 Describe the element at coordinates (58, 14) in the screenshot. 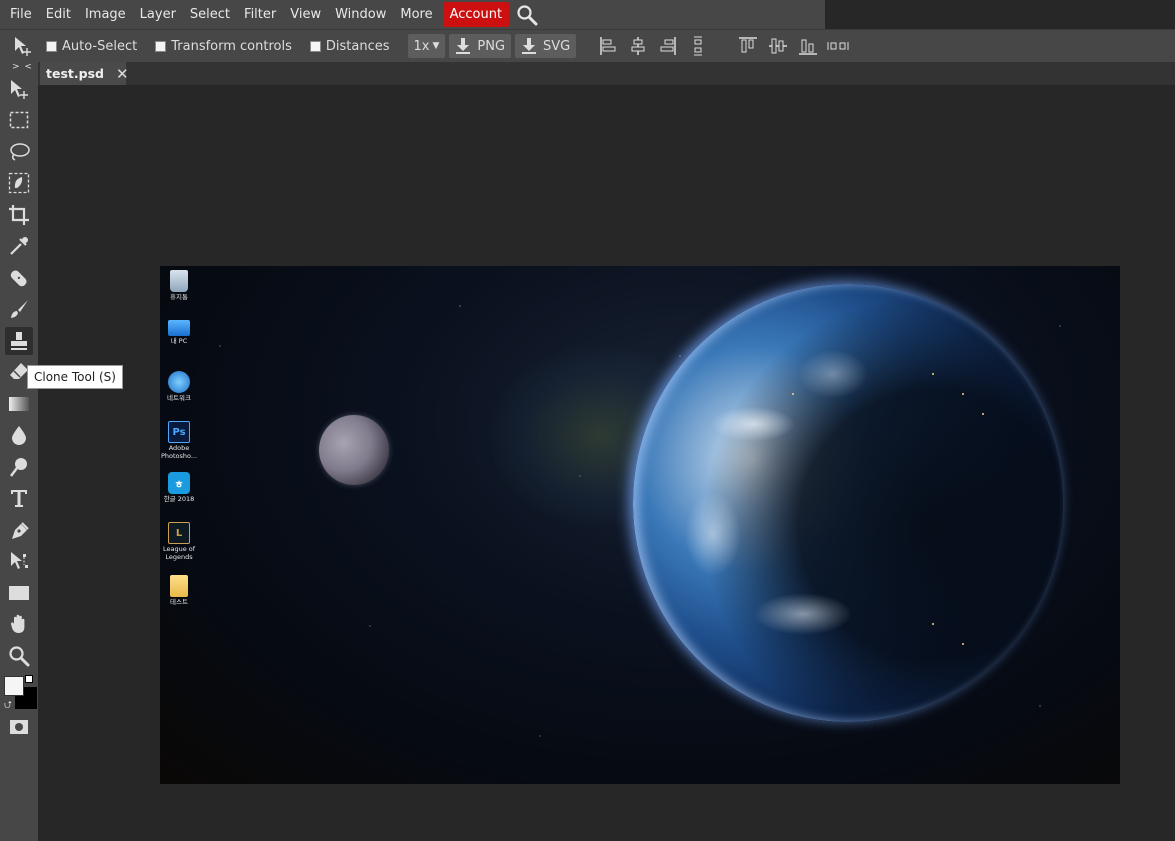

I see `menu-edit: Edit` at that location.